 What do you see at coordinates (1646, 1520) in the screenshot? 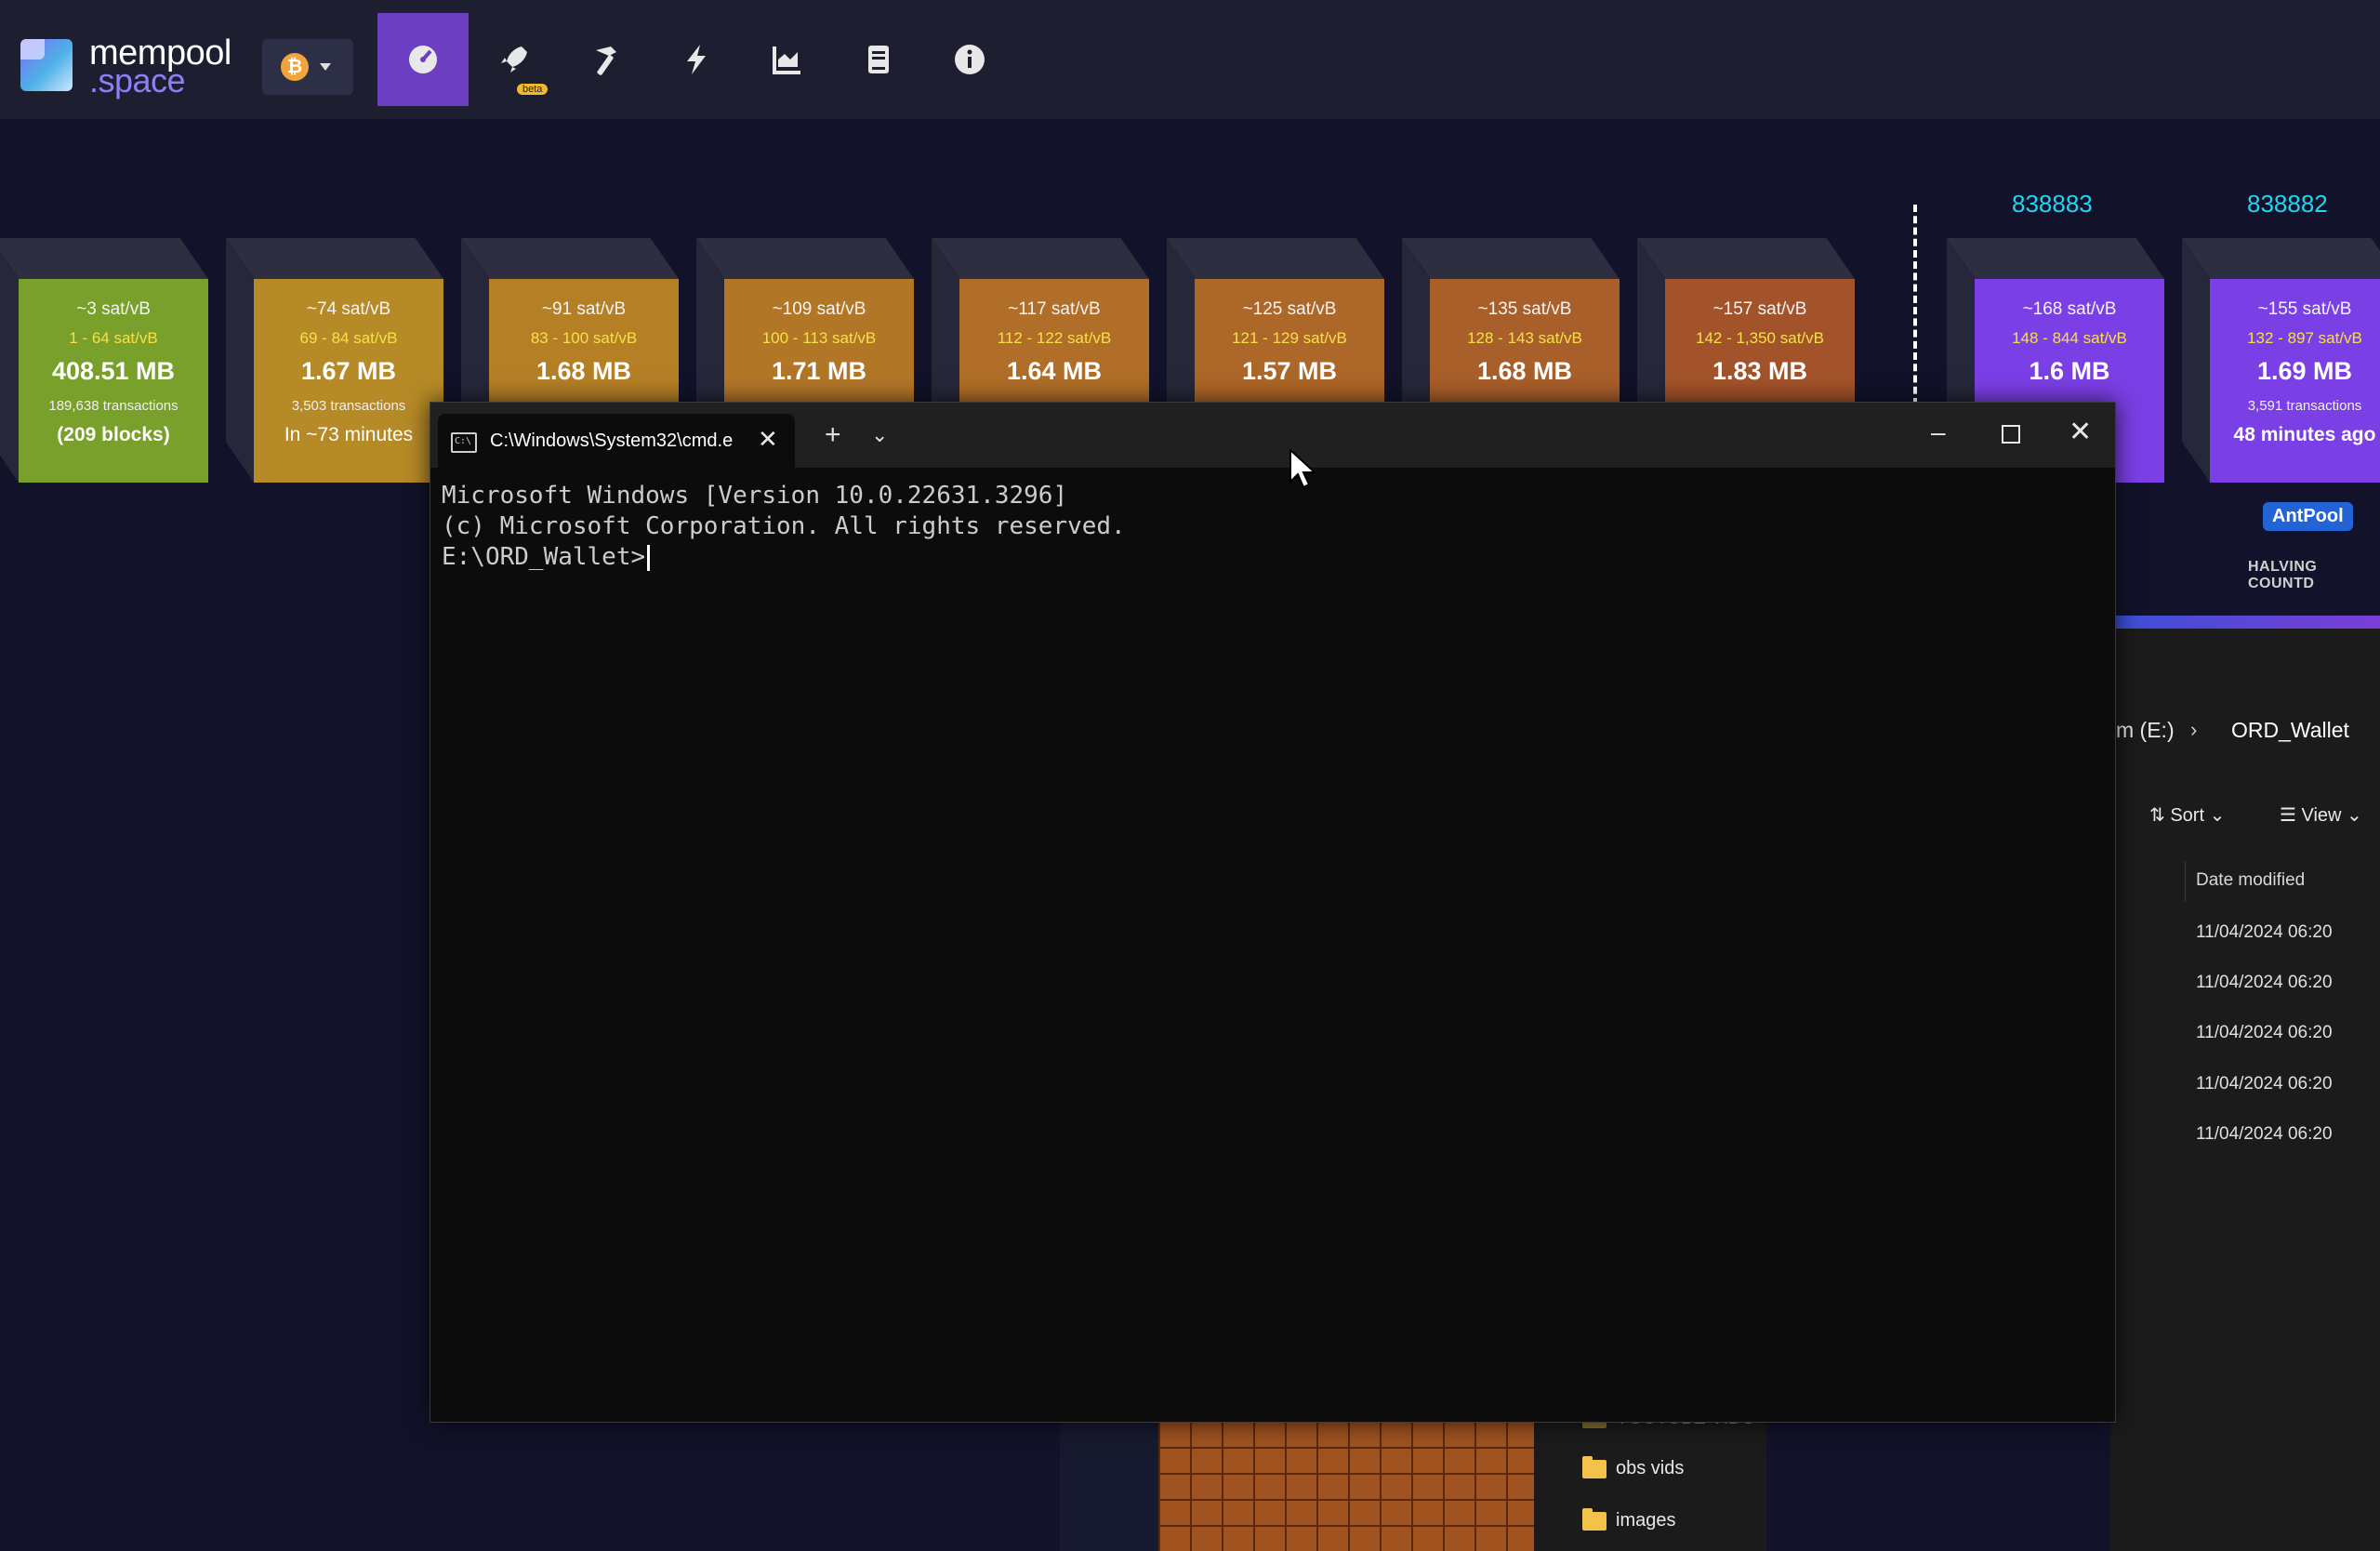
I see `folder-label: images` at bounding box center [1646, 1520].